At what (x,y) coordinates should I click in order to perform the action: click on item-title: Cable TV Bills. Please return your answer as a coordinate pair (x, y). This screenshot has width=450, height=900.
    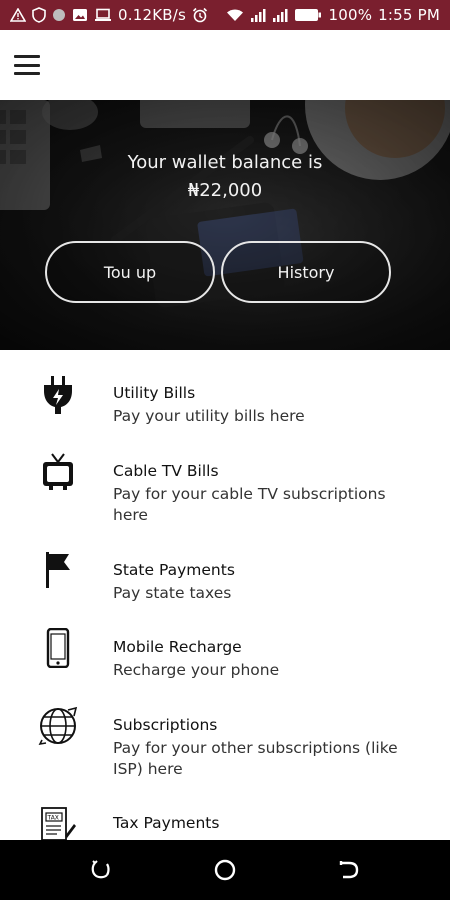
    Looking at the image, I should click on (166, 471).